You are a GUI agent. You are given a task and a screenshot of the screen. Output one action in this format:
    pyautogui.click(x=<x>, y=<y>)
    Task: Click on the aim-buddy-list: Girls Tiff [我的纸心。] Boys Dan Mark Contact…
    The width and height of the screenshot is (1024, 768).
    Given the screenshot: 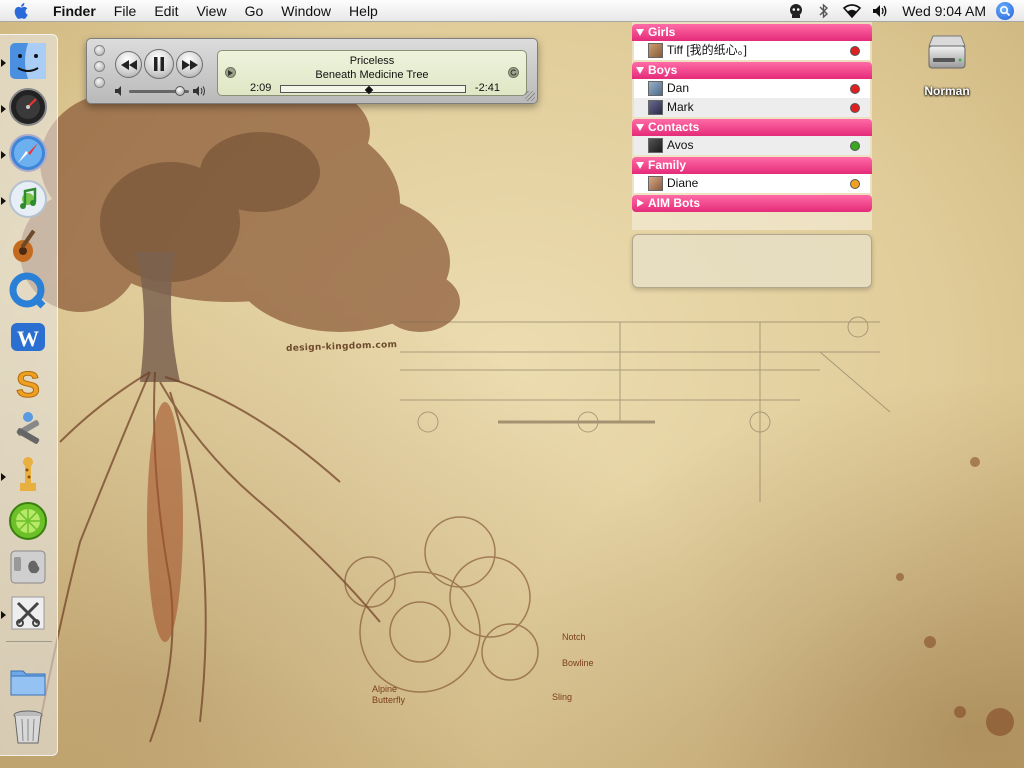 What is the action you would take?
    pyautogui.click(x=752, y=155)
    